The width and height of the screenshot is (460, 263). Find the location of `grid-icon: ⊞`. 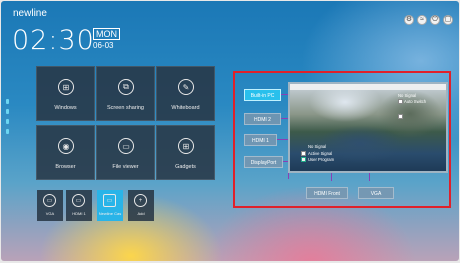

grid-icon: ⊞ is located at coordinates (186, 146).